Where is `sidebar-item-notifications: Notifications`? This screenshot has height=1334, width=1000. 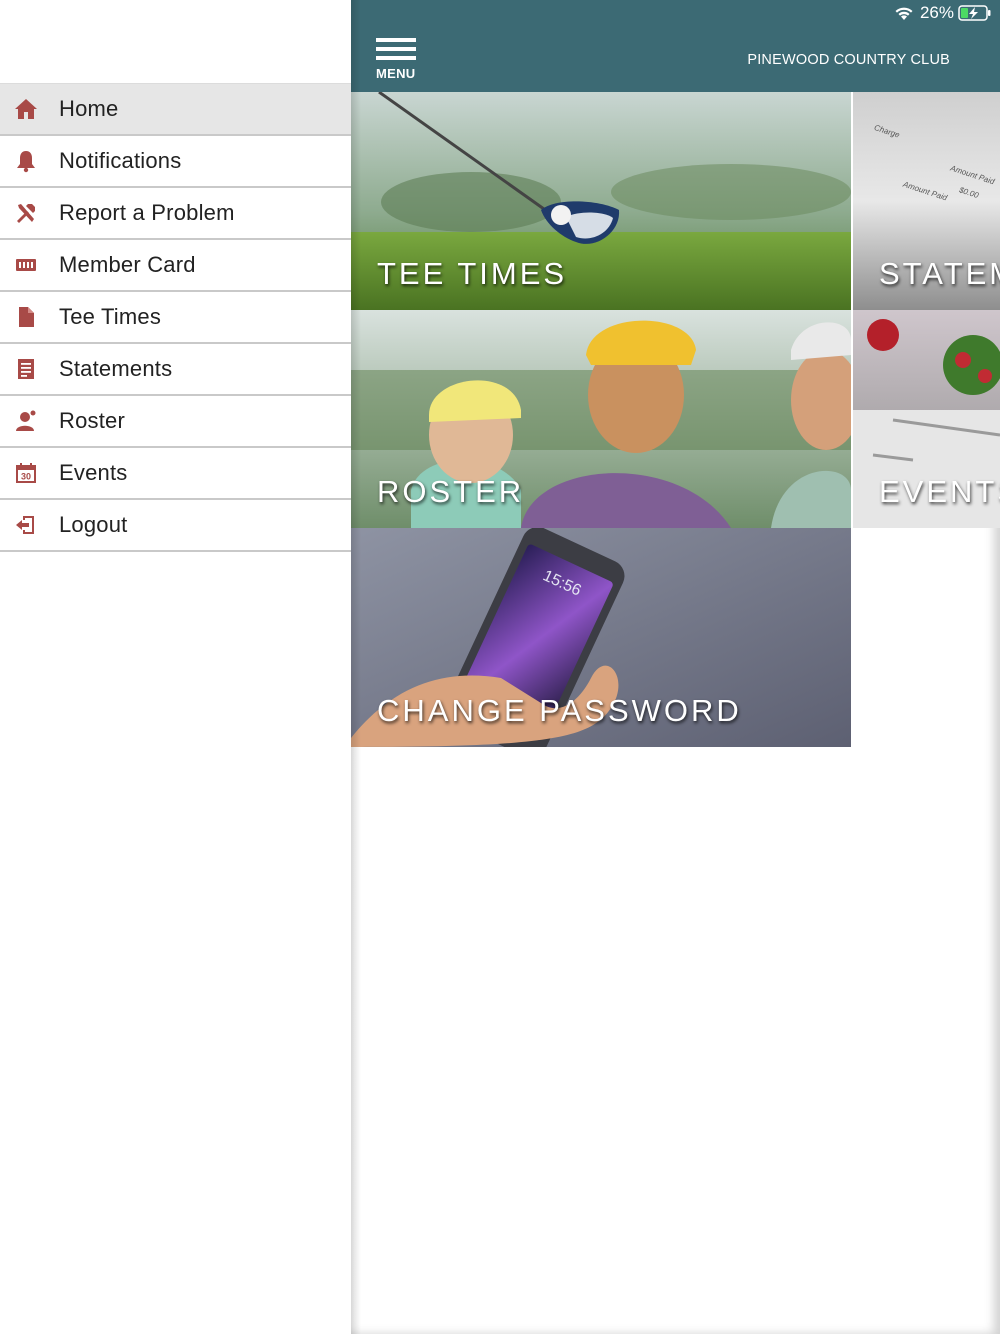 sidebar-item-notifications: Notifications is located at coordinates (175, 162).